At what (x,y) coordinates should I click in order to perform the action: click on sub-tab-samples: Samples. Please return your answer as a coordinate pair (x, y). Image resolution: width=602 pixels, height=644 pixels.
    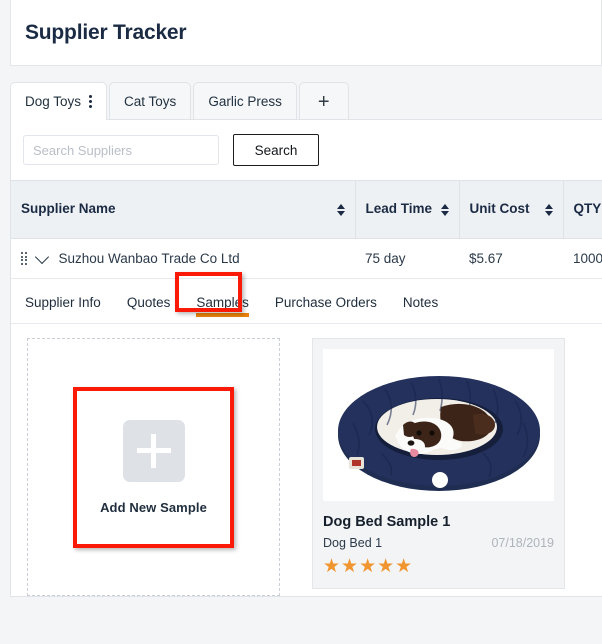
    Looking at the image, I should click on (222, 309).